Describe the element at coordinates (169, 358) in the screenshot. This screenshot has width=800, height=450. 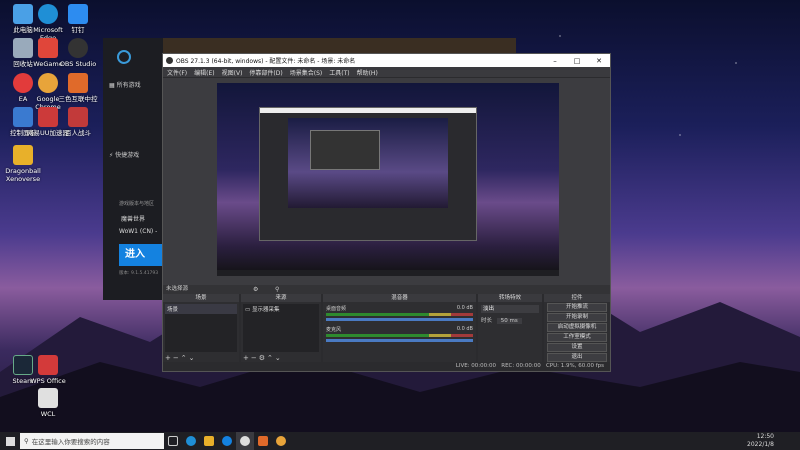
I see `add-scene-icon: +` at that location.